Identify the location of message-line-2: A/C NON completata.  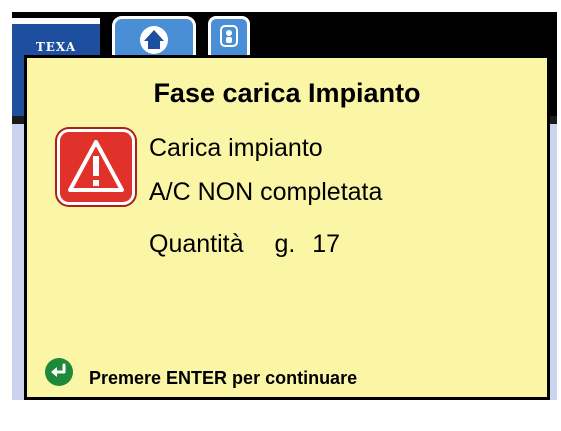
(266, 192).